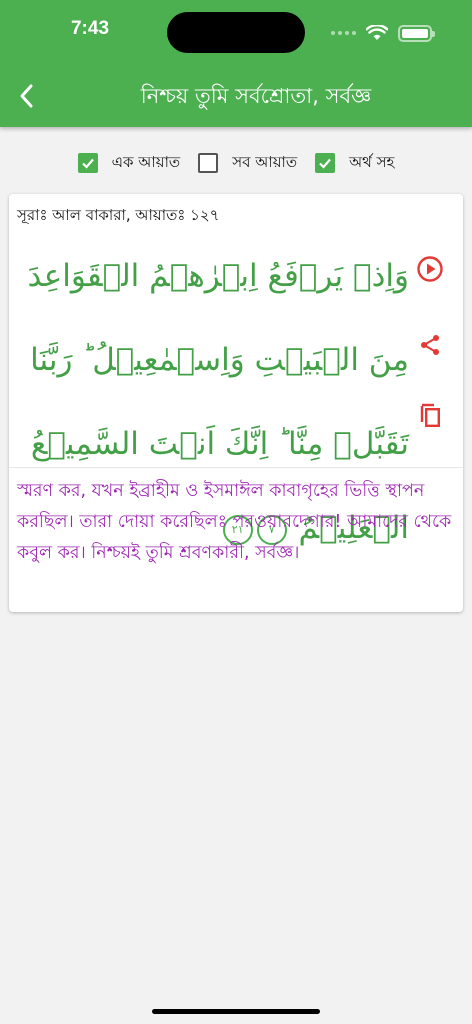 The width and height of the screenshot is (472, 1024). I want to click on option-with-meaning: অর্থ সহ, so click(354, 163).